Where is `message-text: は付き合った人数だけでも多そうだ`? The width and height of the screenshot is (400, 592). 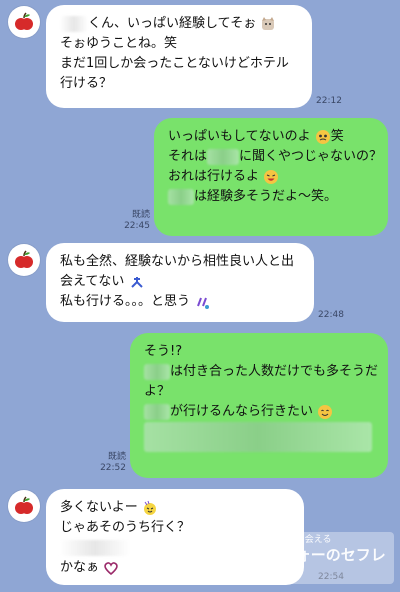
message-text: は付き合った人数だけでも多そうだ is located at coordinates (274, 371).